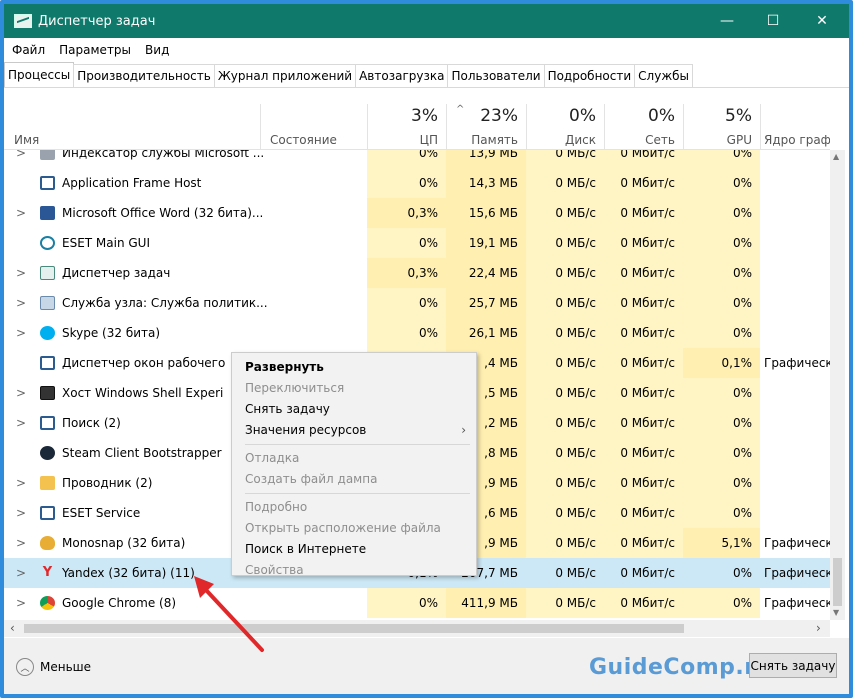 The image size is (853, 698). I want to click on gpu-value: 5,1%, so click(721, 543).